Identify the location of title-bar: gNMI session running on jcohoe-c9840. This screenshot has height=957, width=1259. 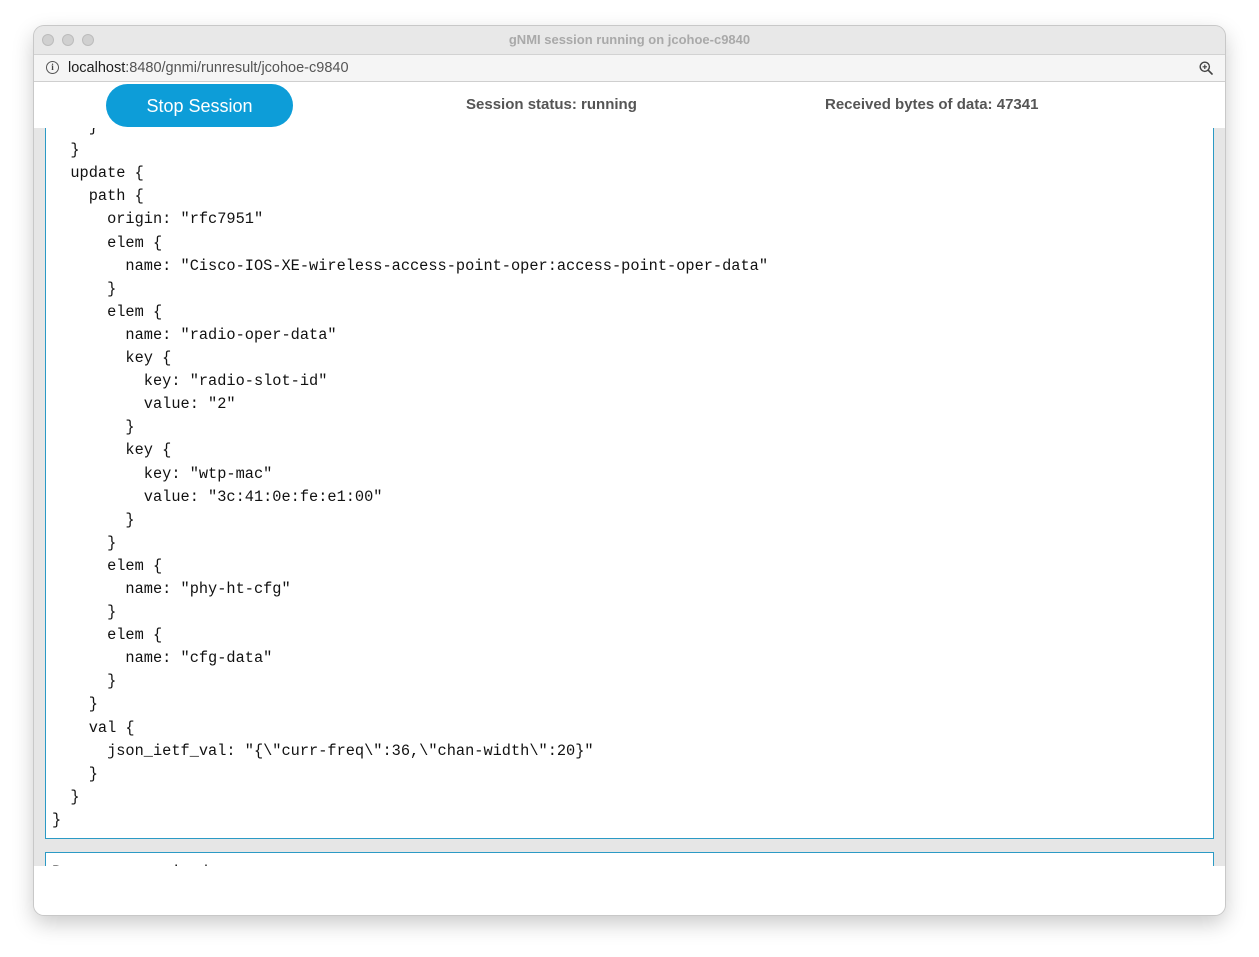
(629, 40).